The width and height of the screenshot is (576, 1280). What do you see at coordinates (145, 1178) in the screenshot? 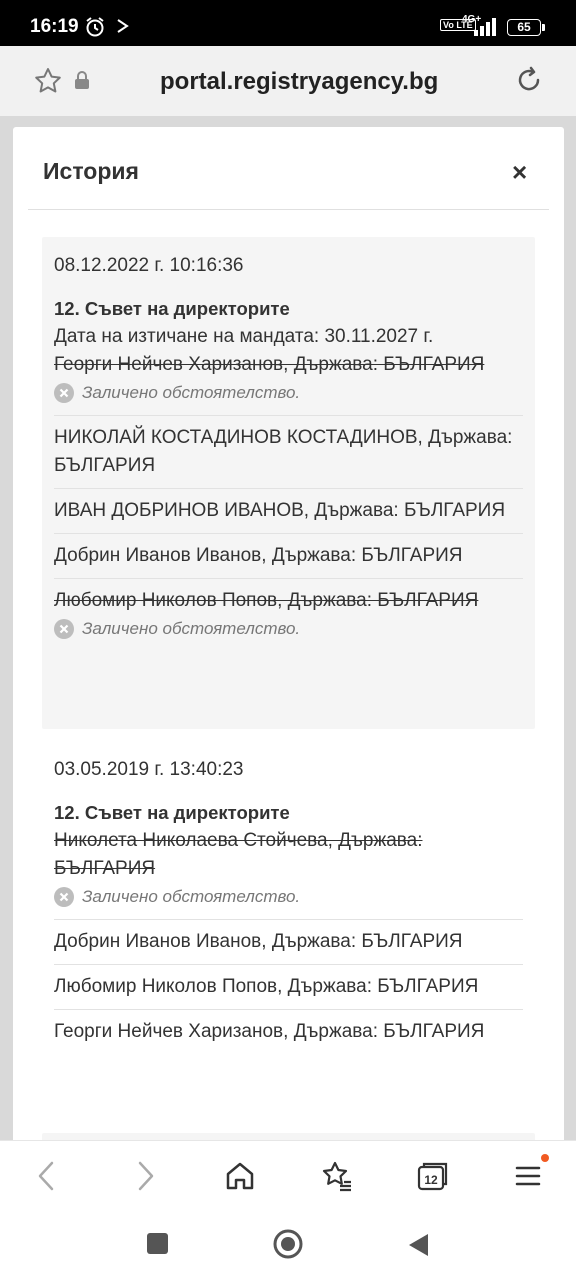
I see `forward-icon` at bounding box center [145, 1178].